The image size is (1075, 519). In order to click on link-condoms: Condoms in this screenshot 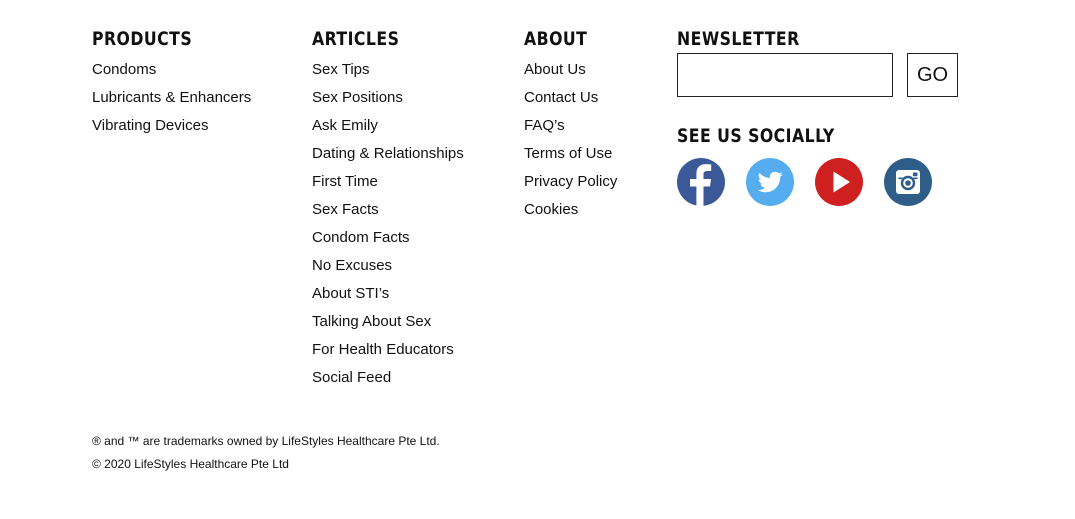, I will do `click(171, 70)`.